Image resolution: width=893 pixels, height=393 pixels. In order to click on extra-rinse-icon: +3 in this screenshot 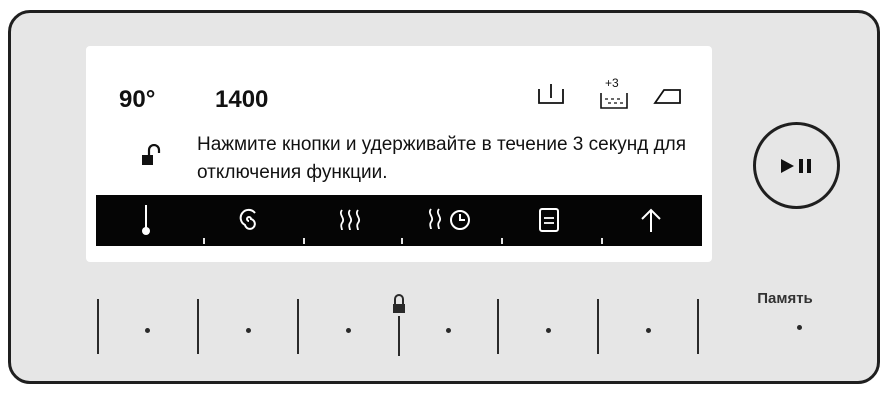, I will do `click(614, 92)`.